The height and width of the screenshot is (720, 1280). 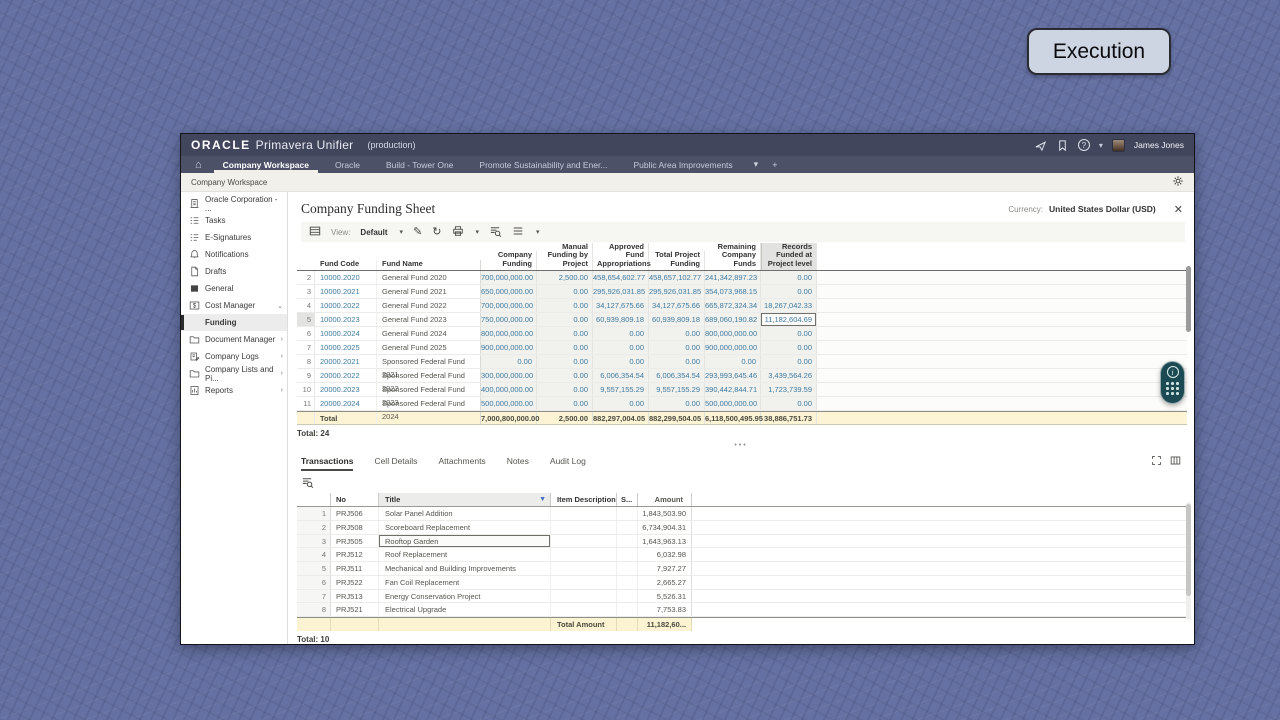 What do you see at coordinates (1172, 372) in the screenshot?
I see `info-icon: i` at bounding box center [1172, 372].